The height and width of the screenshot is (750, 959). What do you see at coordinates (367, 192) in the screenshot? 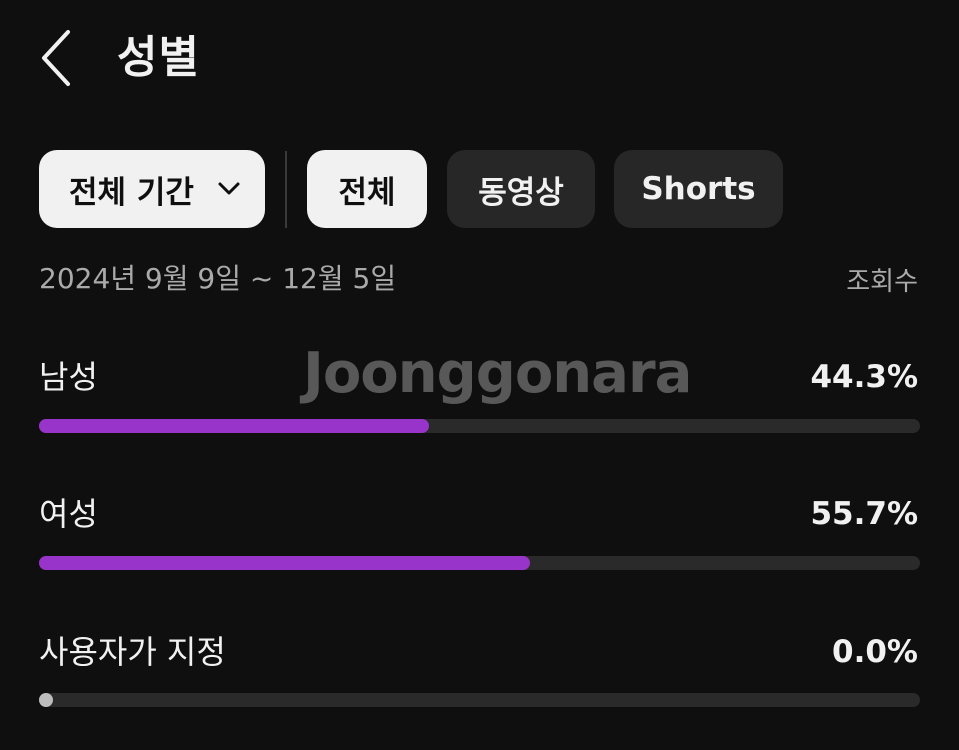
I see `chip-all-label: 전체` at bounding box center [367, 192].